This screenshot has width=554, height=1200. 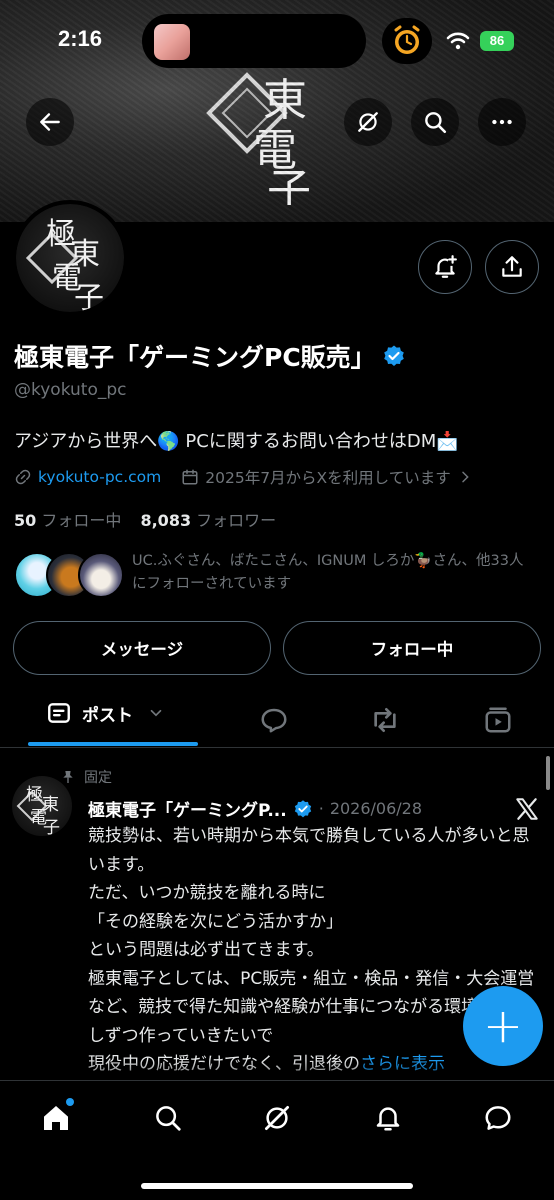 I want to click on profile-name-text: 極東電子「ゲーミングPC販売」, so click(x=195, y=357).